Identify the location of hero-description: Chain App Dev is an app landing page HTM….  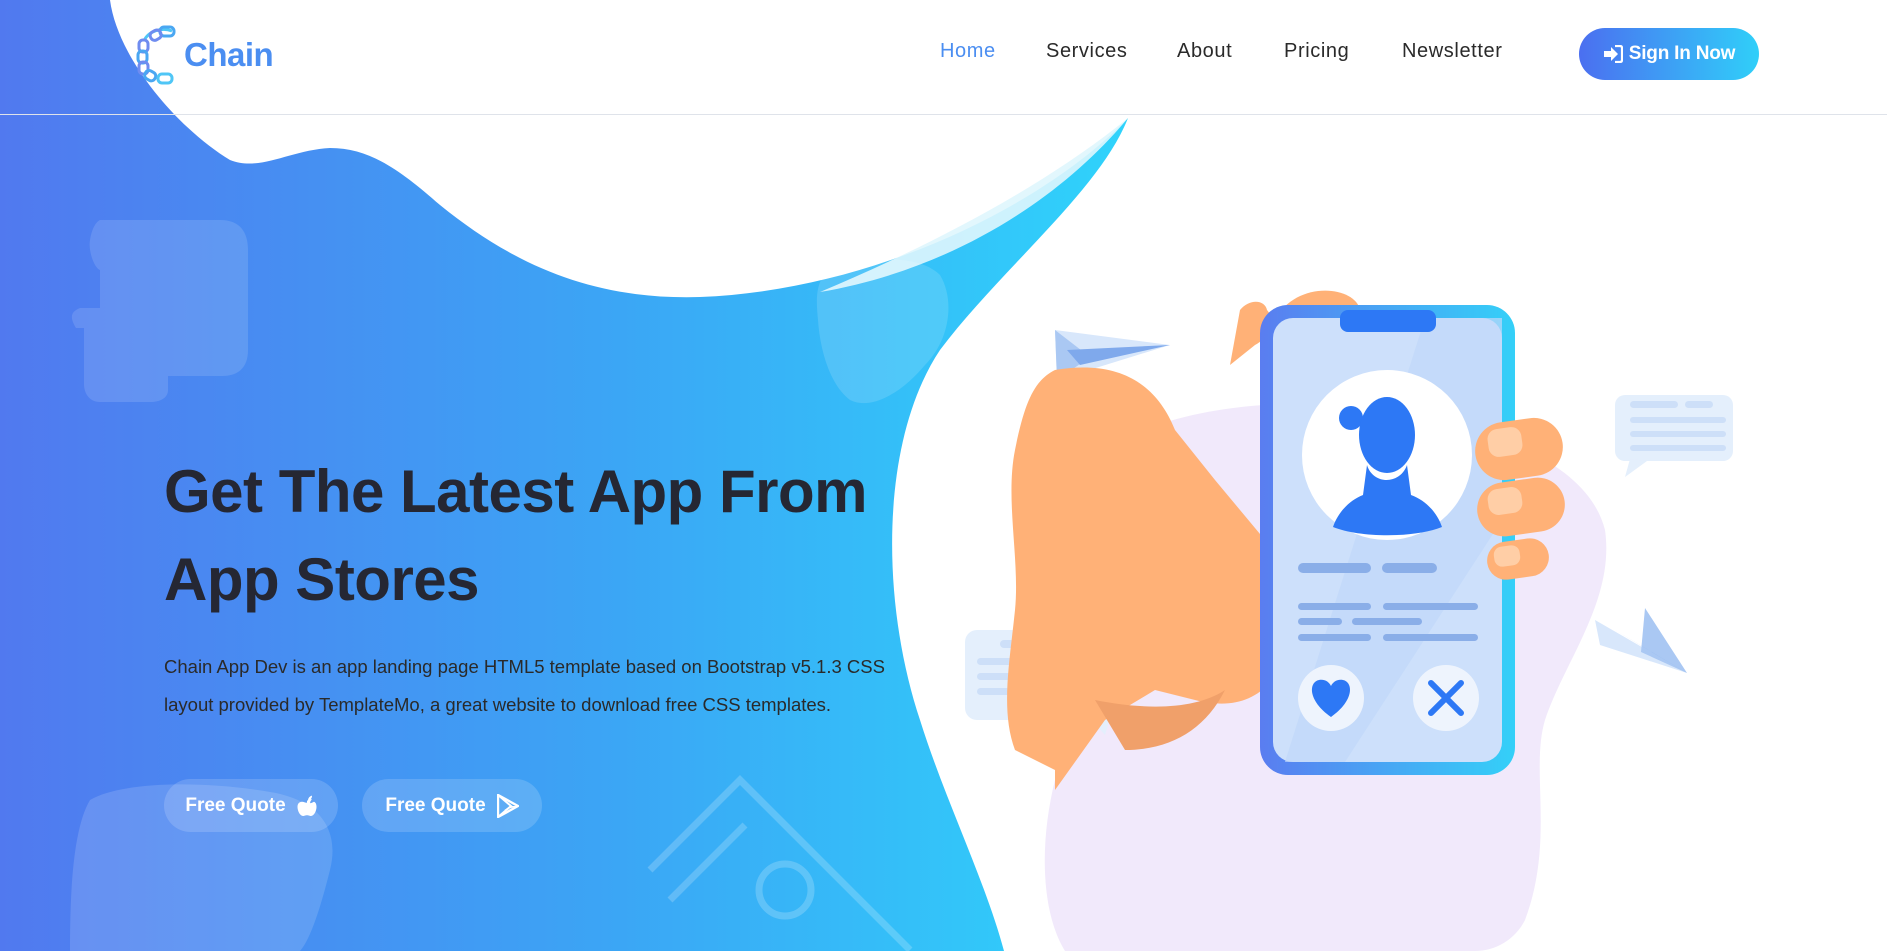
(534, 686).